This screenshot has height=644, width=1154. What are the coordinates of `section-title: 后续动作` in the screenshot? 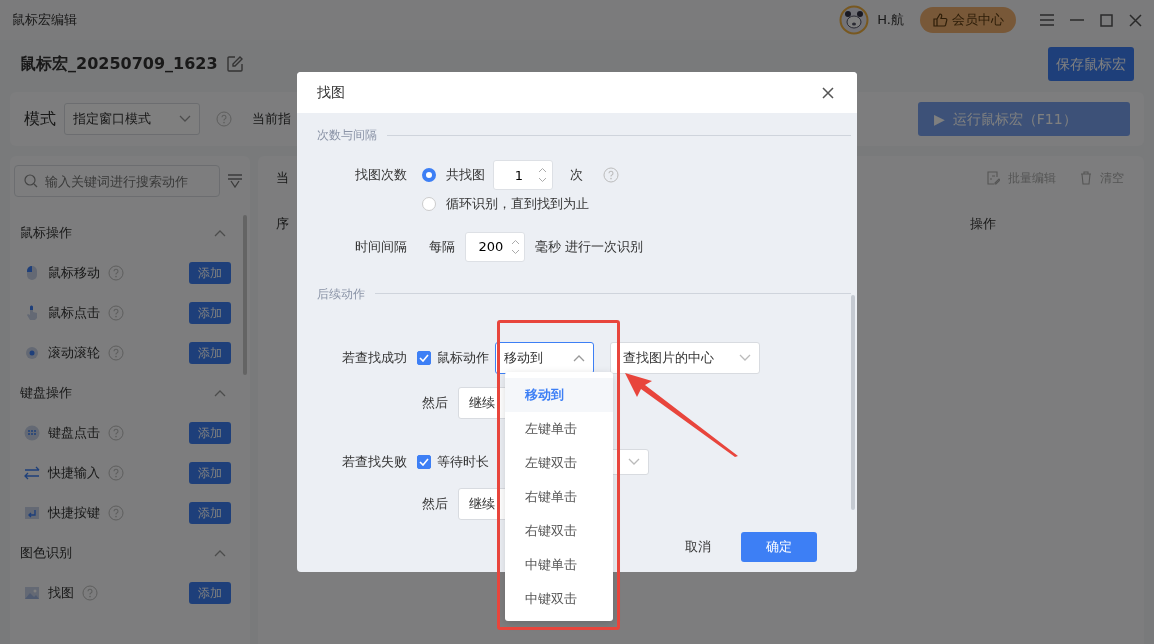 It's located at (341, 294).